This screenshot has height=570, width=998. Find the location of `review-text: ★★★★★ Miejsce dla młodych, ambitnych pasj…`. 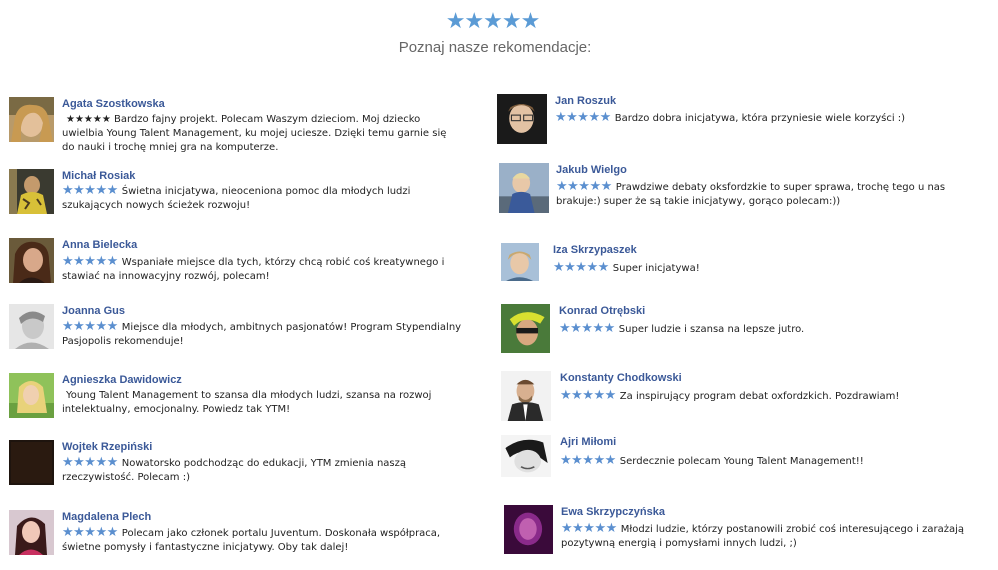

review-text: ★★★★★ Miejsce dla młodych, ambitnych pasj… is located at coordinates (262, 334).